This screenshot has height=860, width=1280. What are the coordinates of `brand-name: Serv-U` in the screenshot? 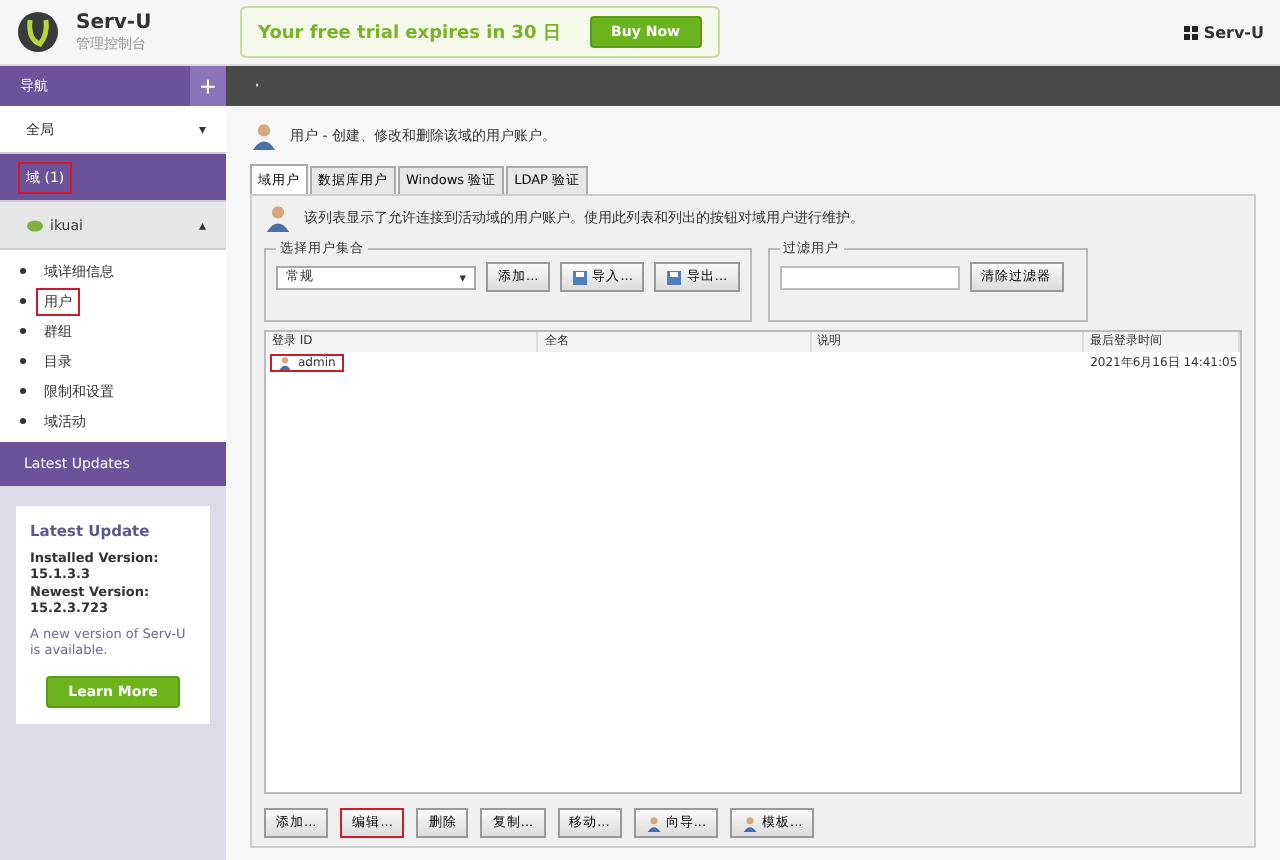 It's located at (115, 22).